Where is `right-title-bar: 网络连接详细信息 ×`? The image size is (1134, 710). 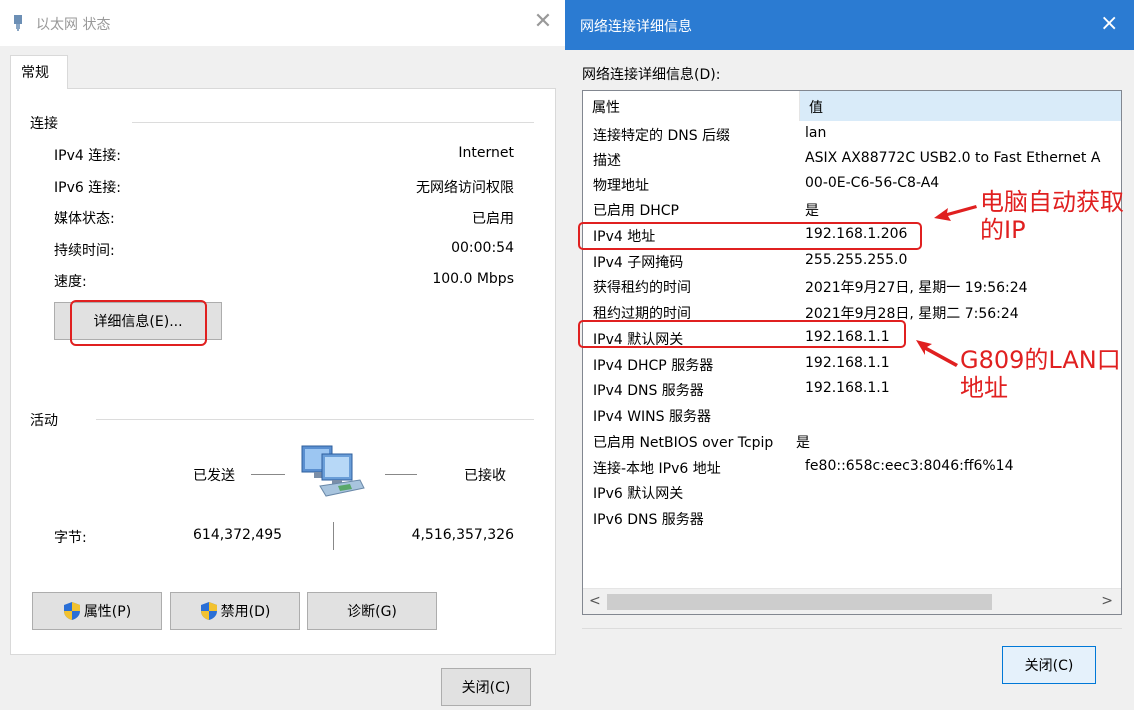 right-title-bar: 网络连接详细信息 × is located at coordinates (849, 25).